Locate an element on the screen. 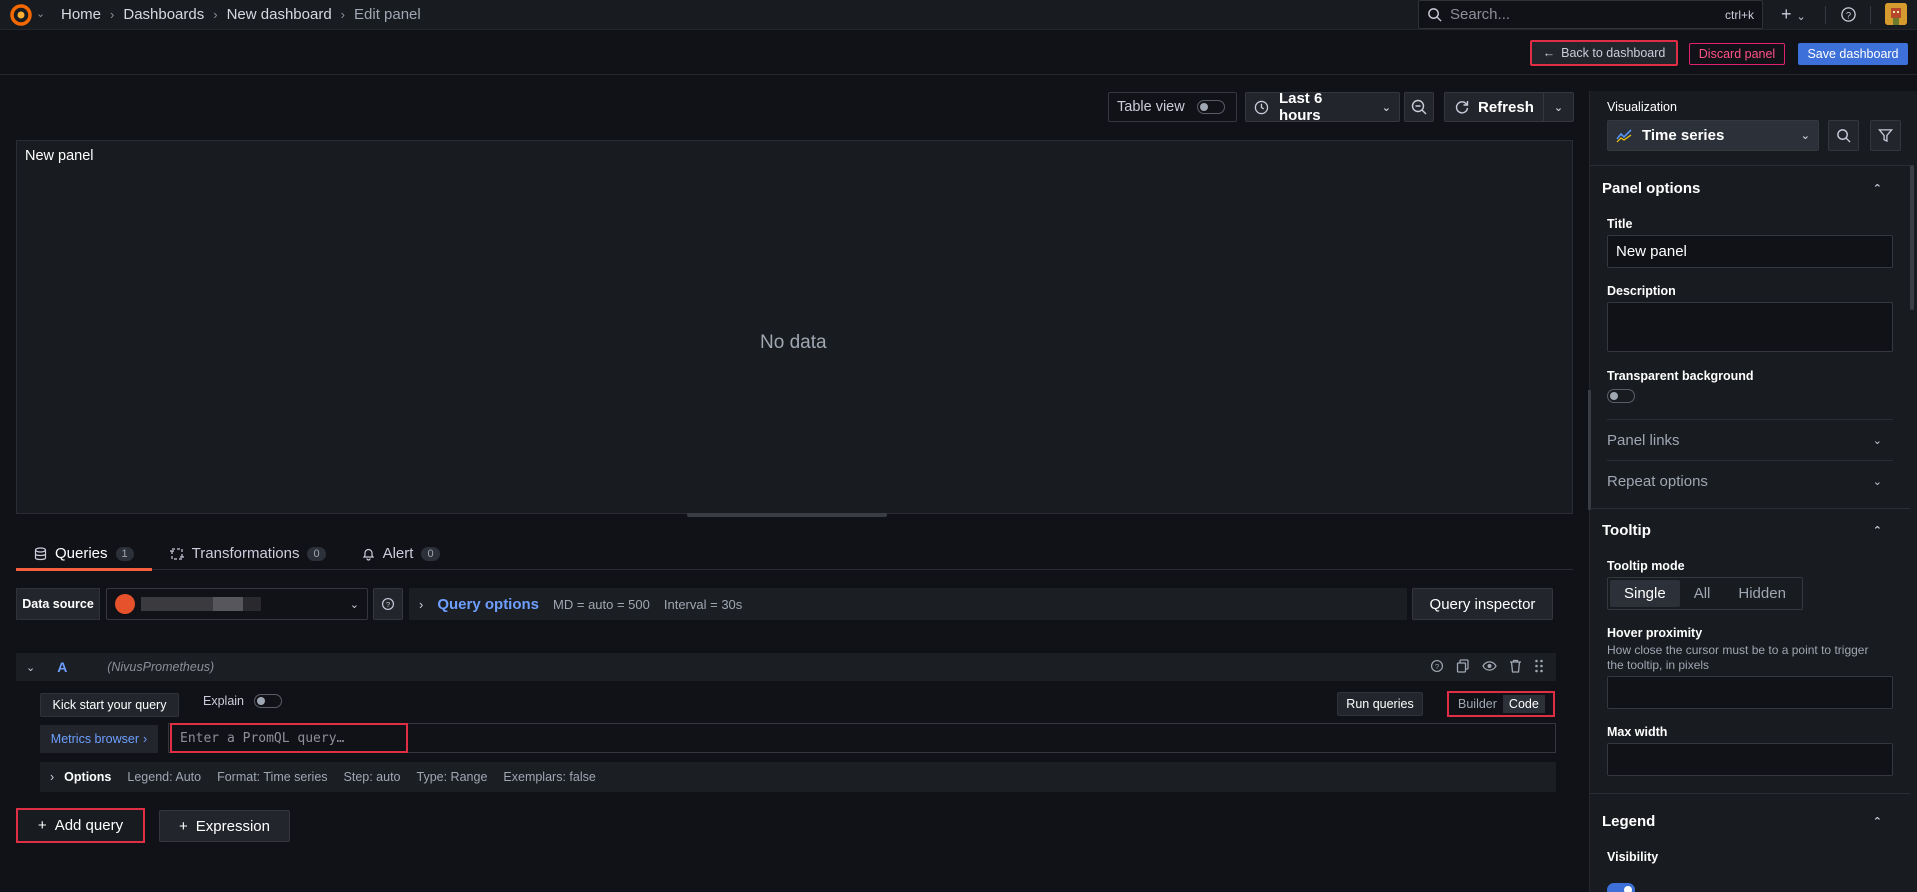  tooltip-mode-all: All is located at coordinates (1702, 593).